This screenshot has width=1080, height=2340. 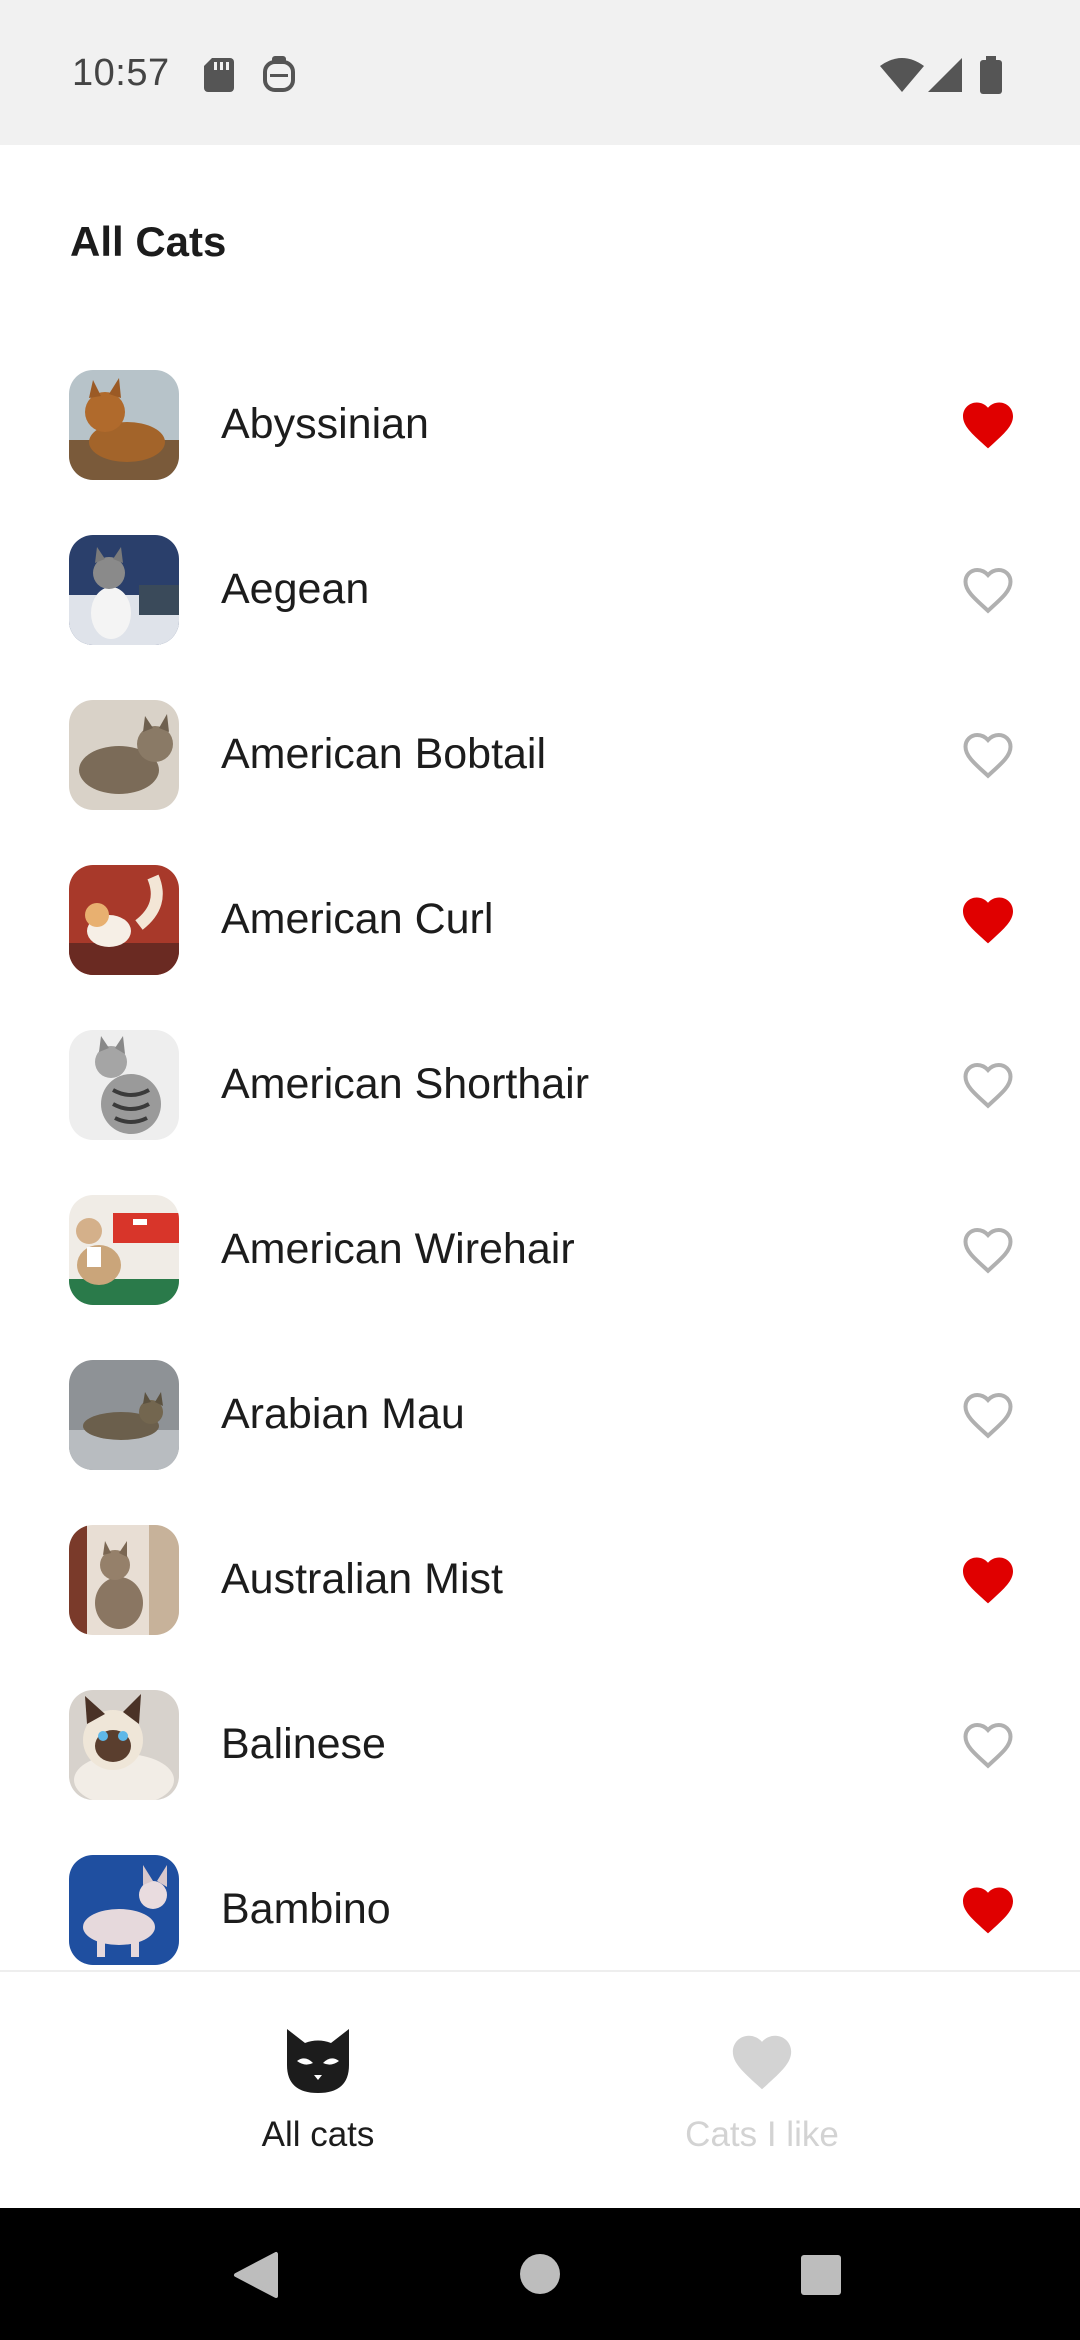 I want to click on list-item: Aegean, so click(x=540, y=577).